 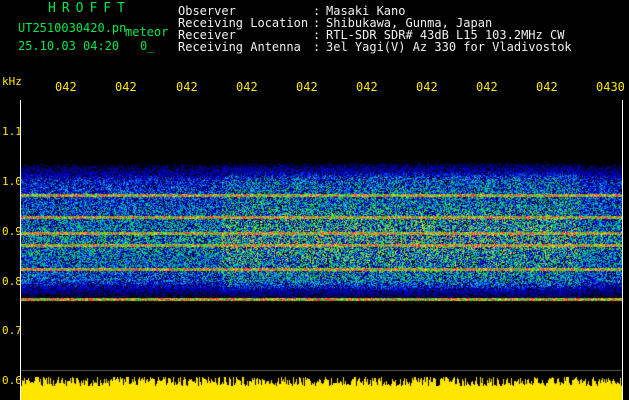 I want to click on time-tick: 0430, so click(x=610, y=87).